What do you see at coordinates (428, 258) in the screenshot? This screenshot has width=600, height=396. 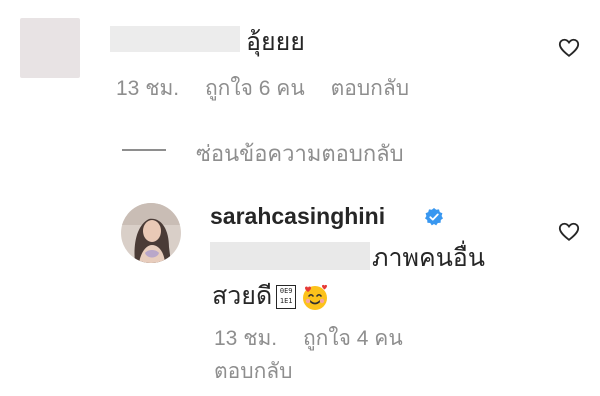 I see `reply-text-line-1: ภาพคนอื่น` at bounding box center [428, 258].